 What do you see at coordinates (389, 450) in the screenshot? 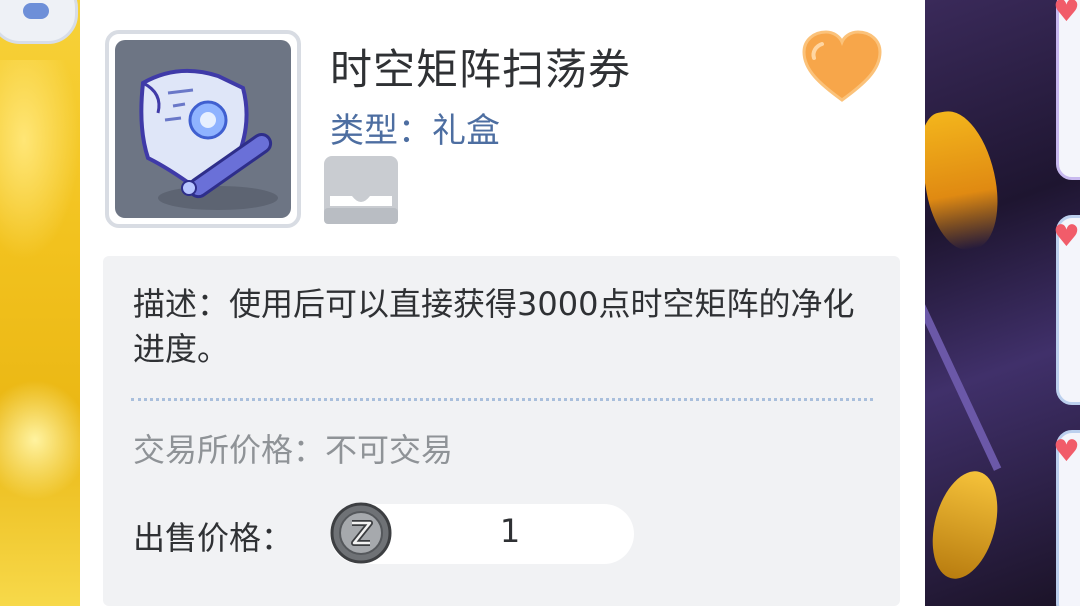
I see `trade-price-value: 不可交易` at bounding box center [389, 450].